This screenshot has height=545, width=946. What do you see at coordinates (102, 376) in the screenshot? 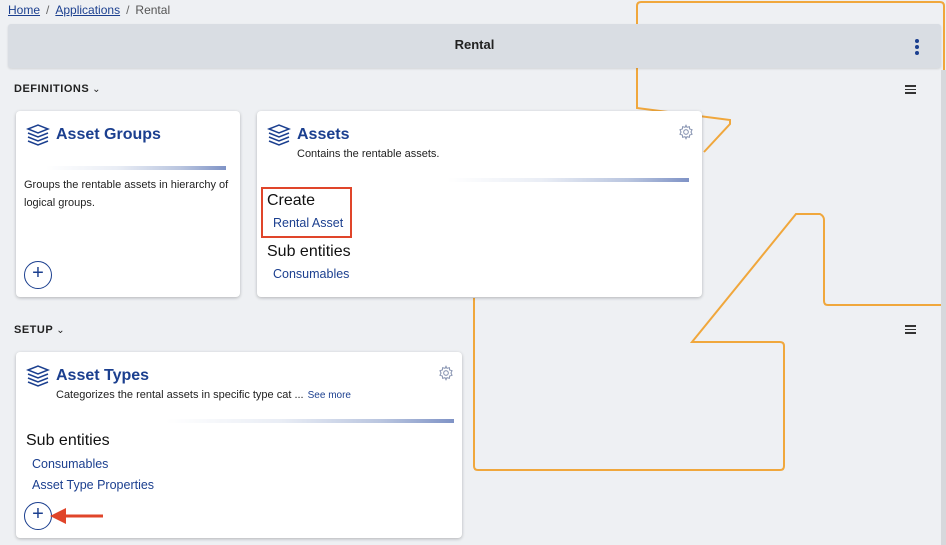
I see `card-title: Asset Types` at bounding box center [102, 376].